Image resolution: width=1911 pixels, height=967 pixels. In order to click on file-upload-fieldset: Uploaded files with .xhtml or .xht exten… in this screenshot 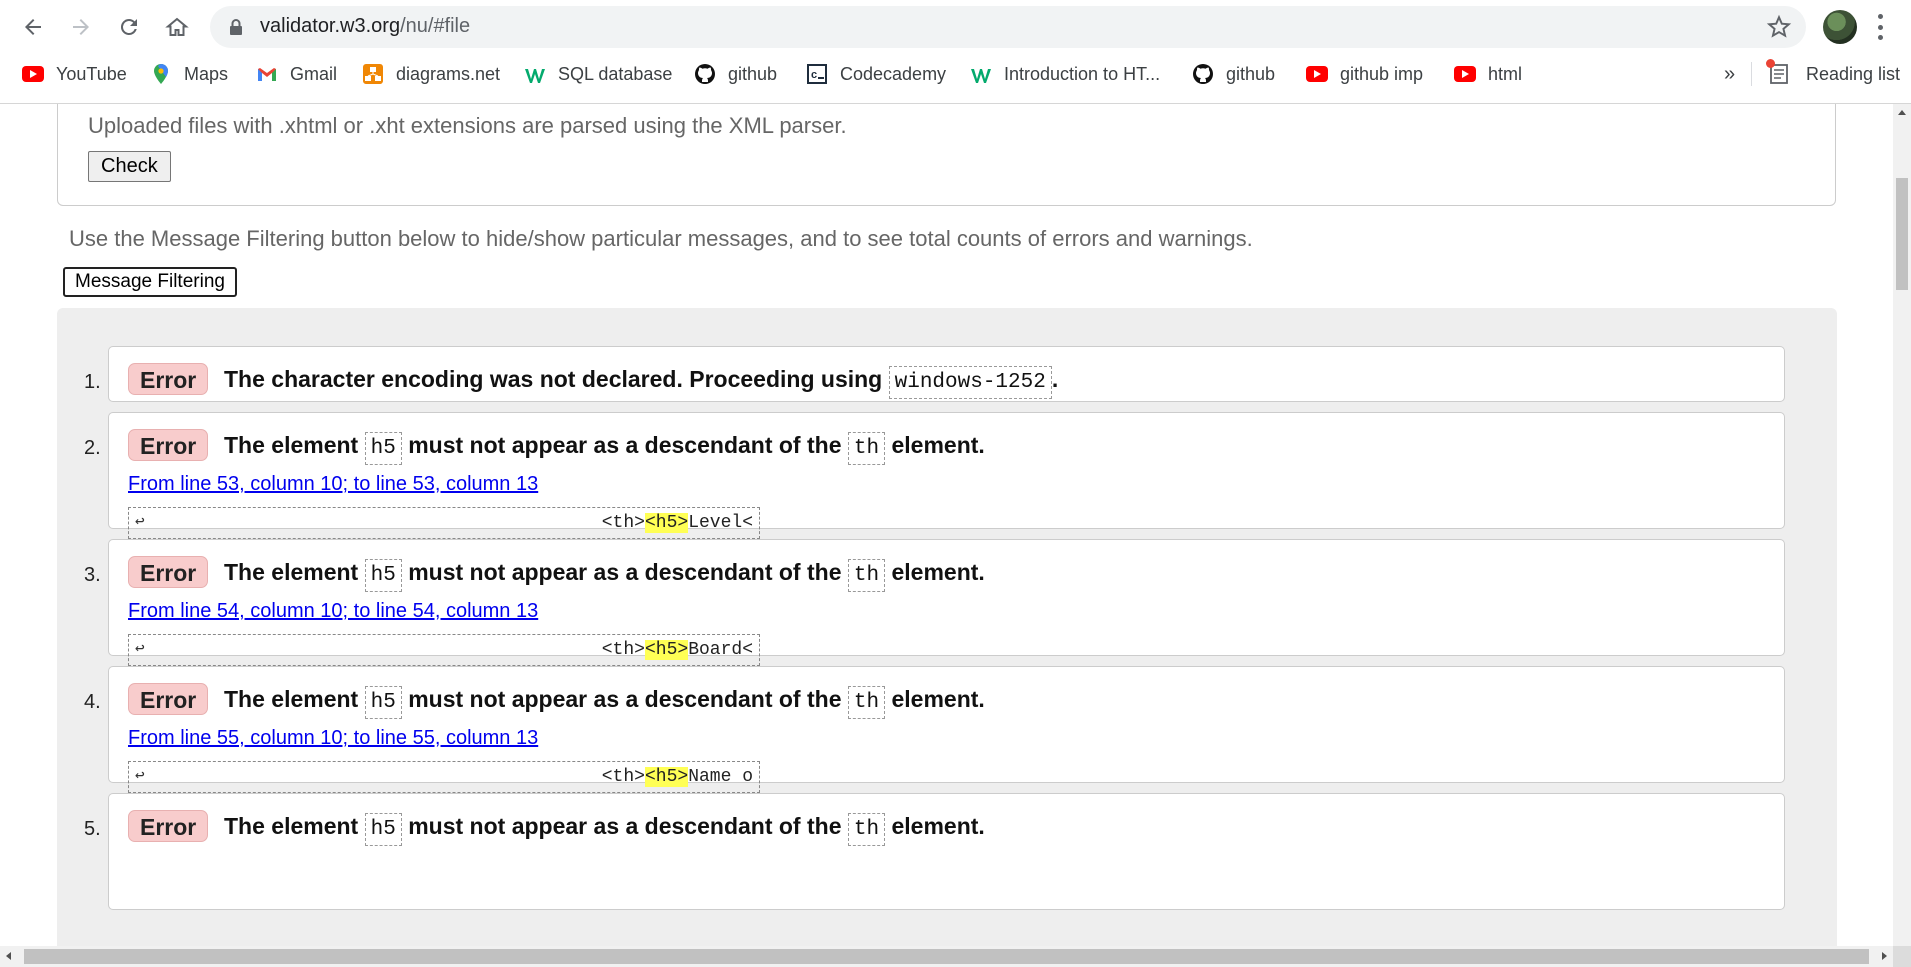, I will do `click(946, 155)`.